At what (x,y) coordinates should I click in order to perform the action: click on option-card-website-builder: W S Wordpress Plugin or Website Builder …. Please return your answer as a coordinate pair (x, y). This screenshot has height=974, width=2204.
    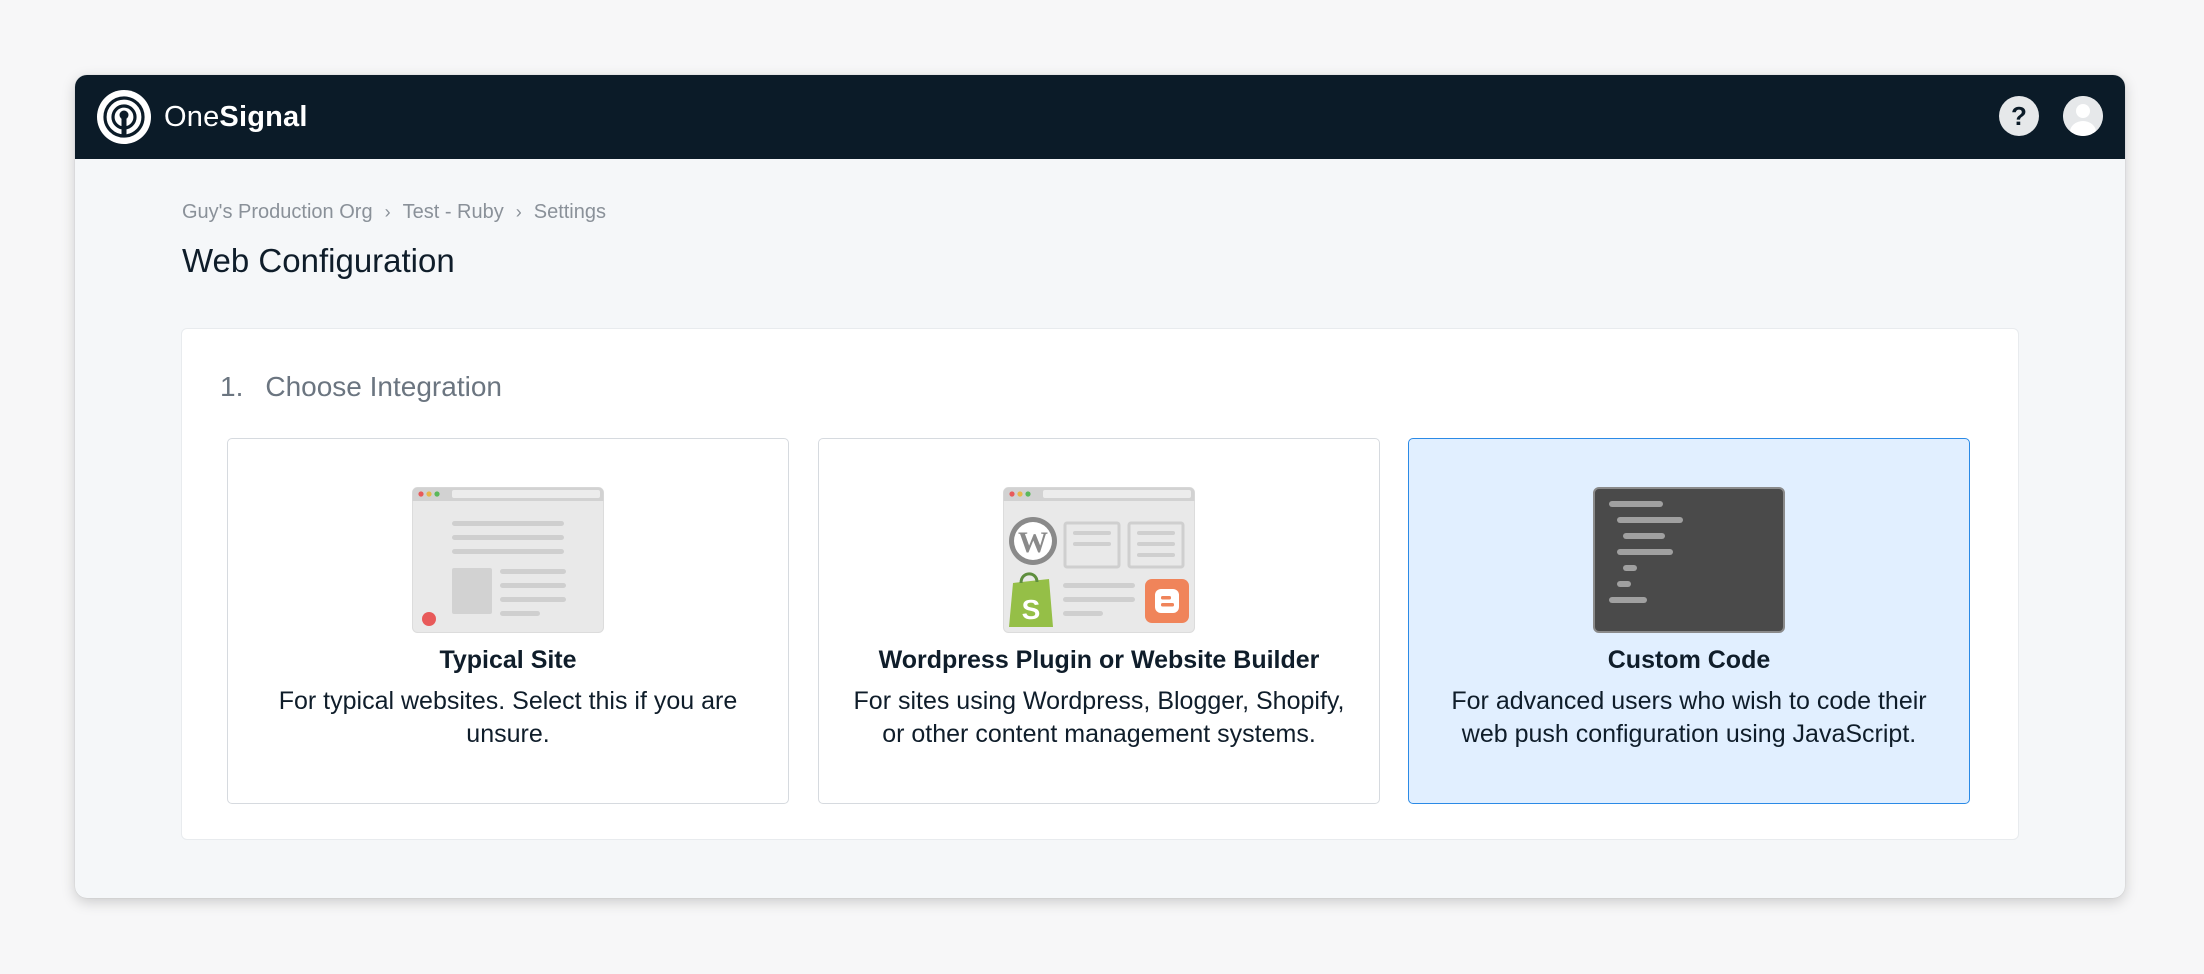
    Looking at the image, I should click on (1099, 621).